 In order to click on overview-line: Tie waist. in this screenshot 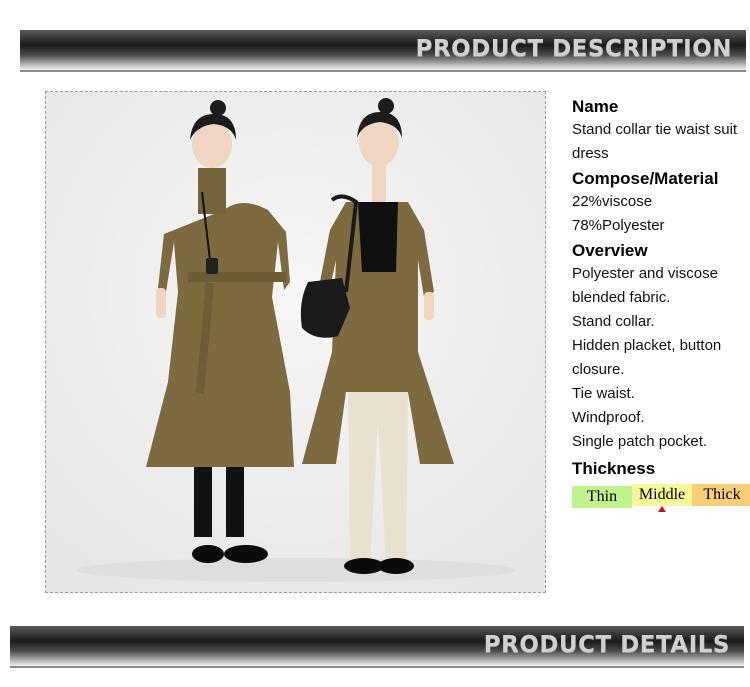, I will do `click(603, 393)`.